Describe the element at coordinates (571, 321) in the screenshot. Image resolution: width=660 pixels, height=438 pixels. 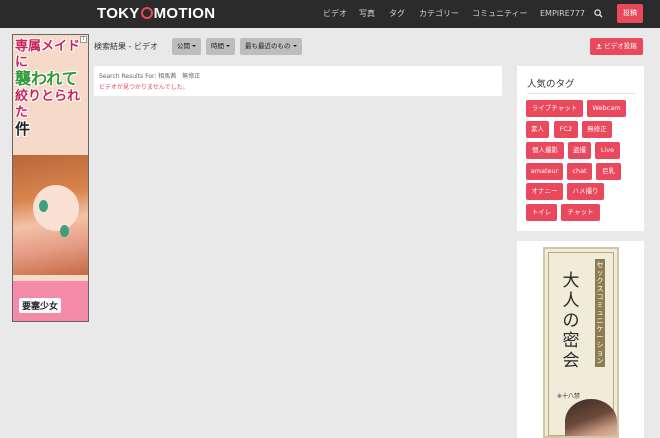
I see `ad-main-text: 大人の密会` at that location.